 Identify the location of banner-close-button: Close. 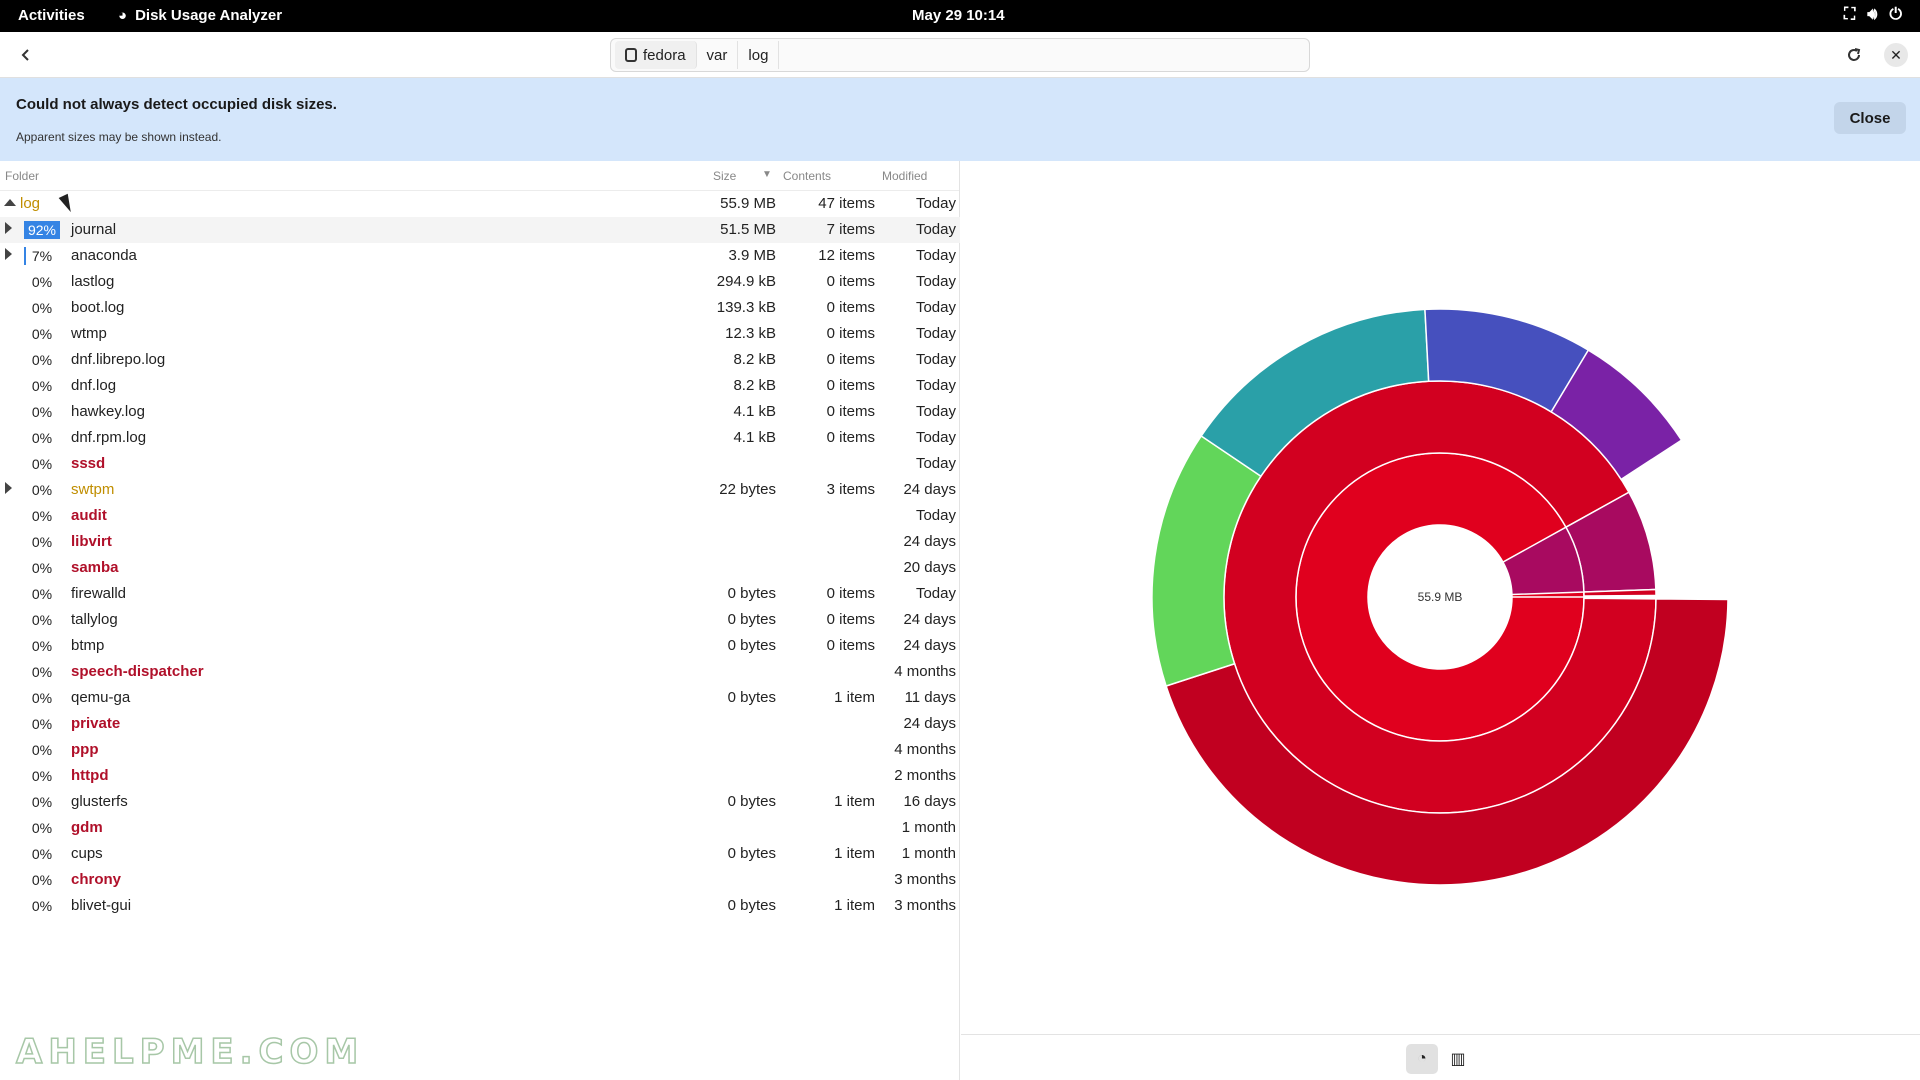
(1870, 118).